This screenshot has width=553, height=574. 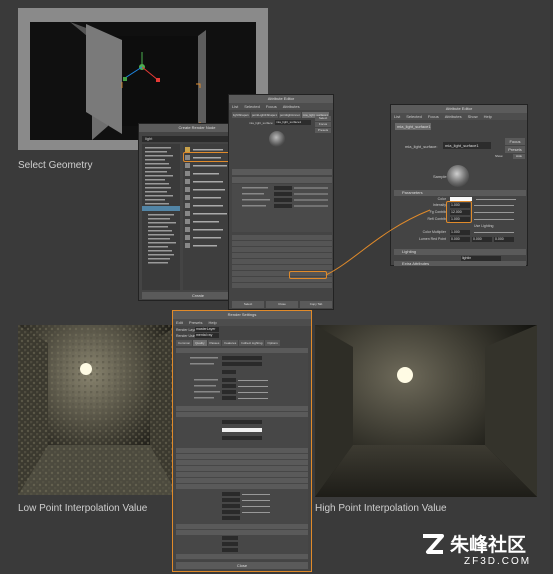 What do you see at coordinates (242, 315) in the screenshot?
I see `window-title: Render Settings` at bounding box center [242, 315].